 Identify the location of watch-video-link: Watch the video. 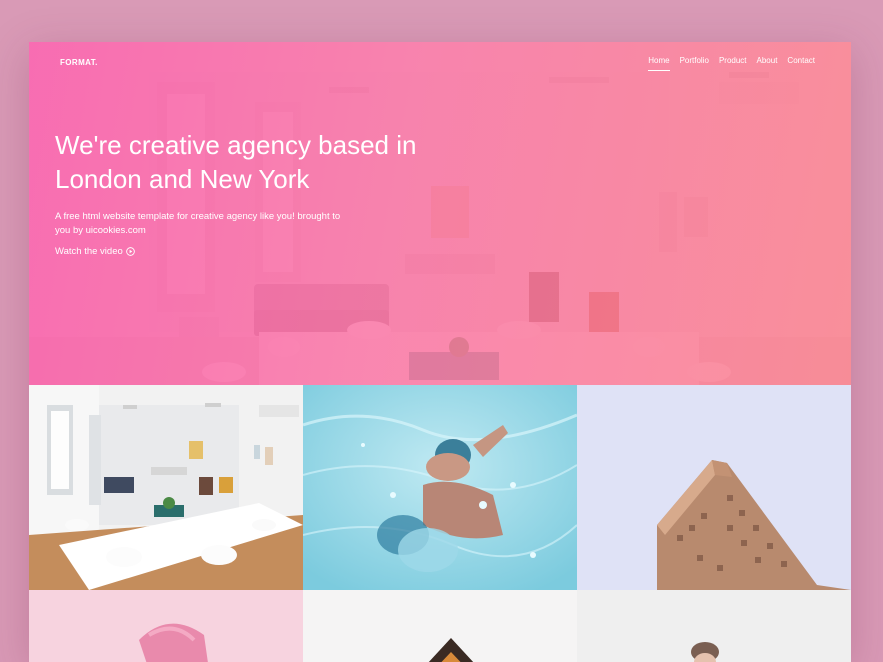
(95, 251).